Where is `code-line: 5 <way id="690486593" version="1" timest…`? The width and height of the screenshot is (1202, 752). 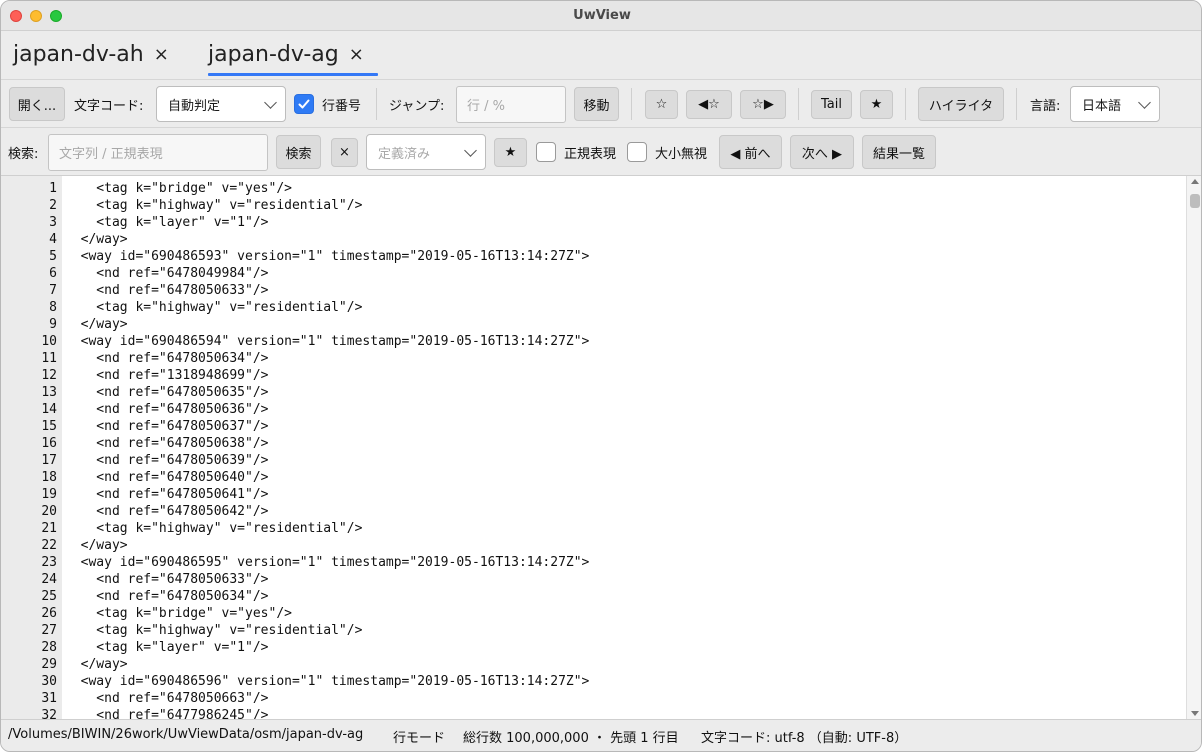 code-line: 5 <way id="690486593" version="1" timest… is located at coordinates (591, 256).